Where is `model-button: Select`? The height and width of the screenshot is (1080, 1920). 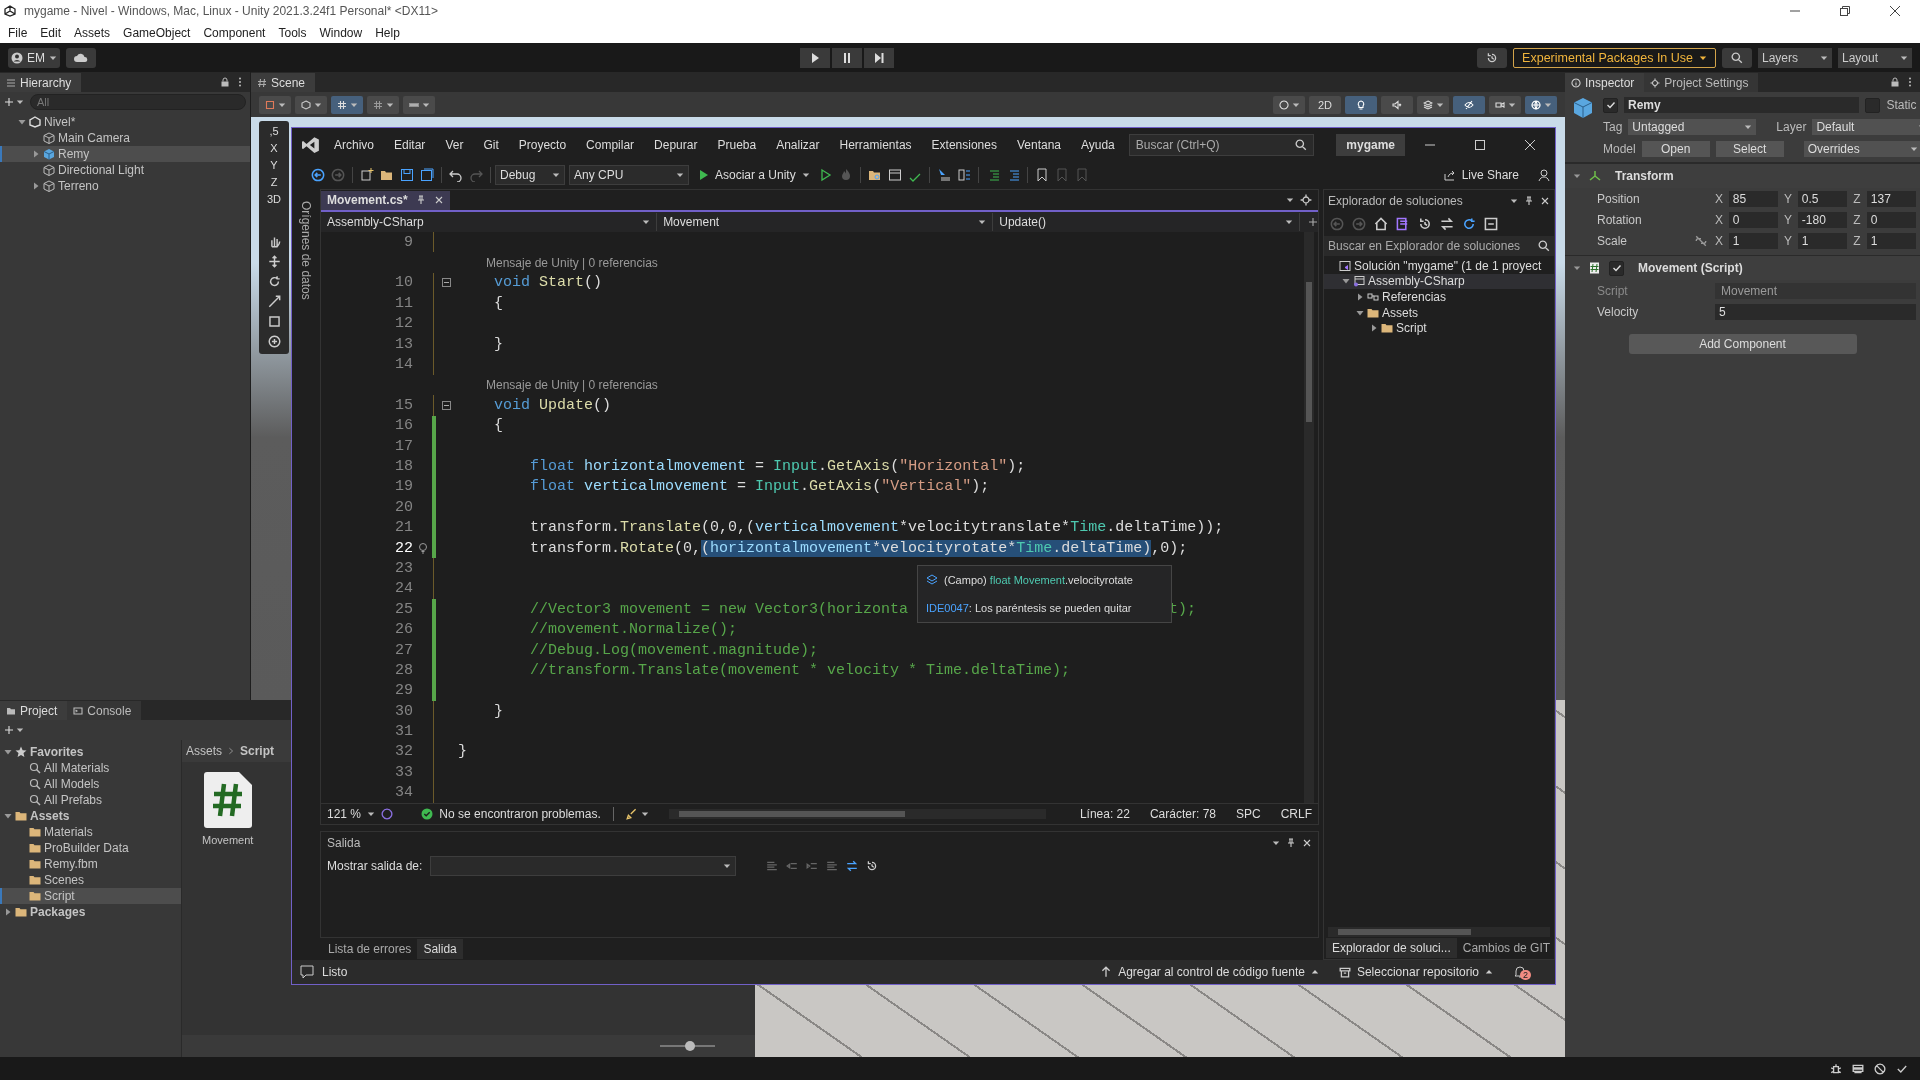 model-button: Select is located at coordinates (1749, 149).